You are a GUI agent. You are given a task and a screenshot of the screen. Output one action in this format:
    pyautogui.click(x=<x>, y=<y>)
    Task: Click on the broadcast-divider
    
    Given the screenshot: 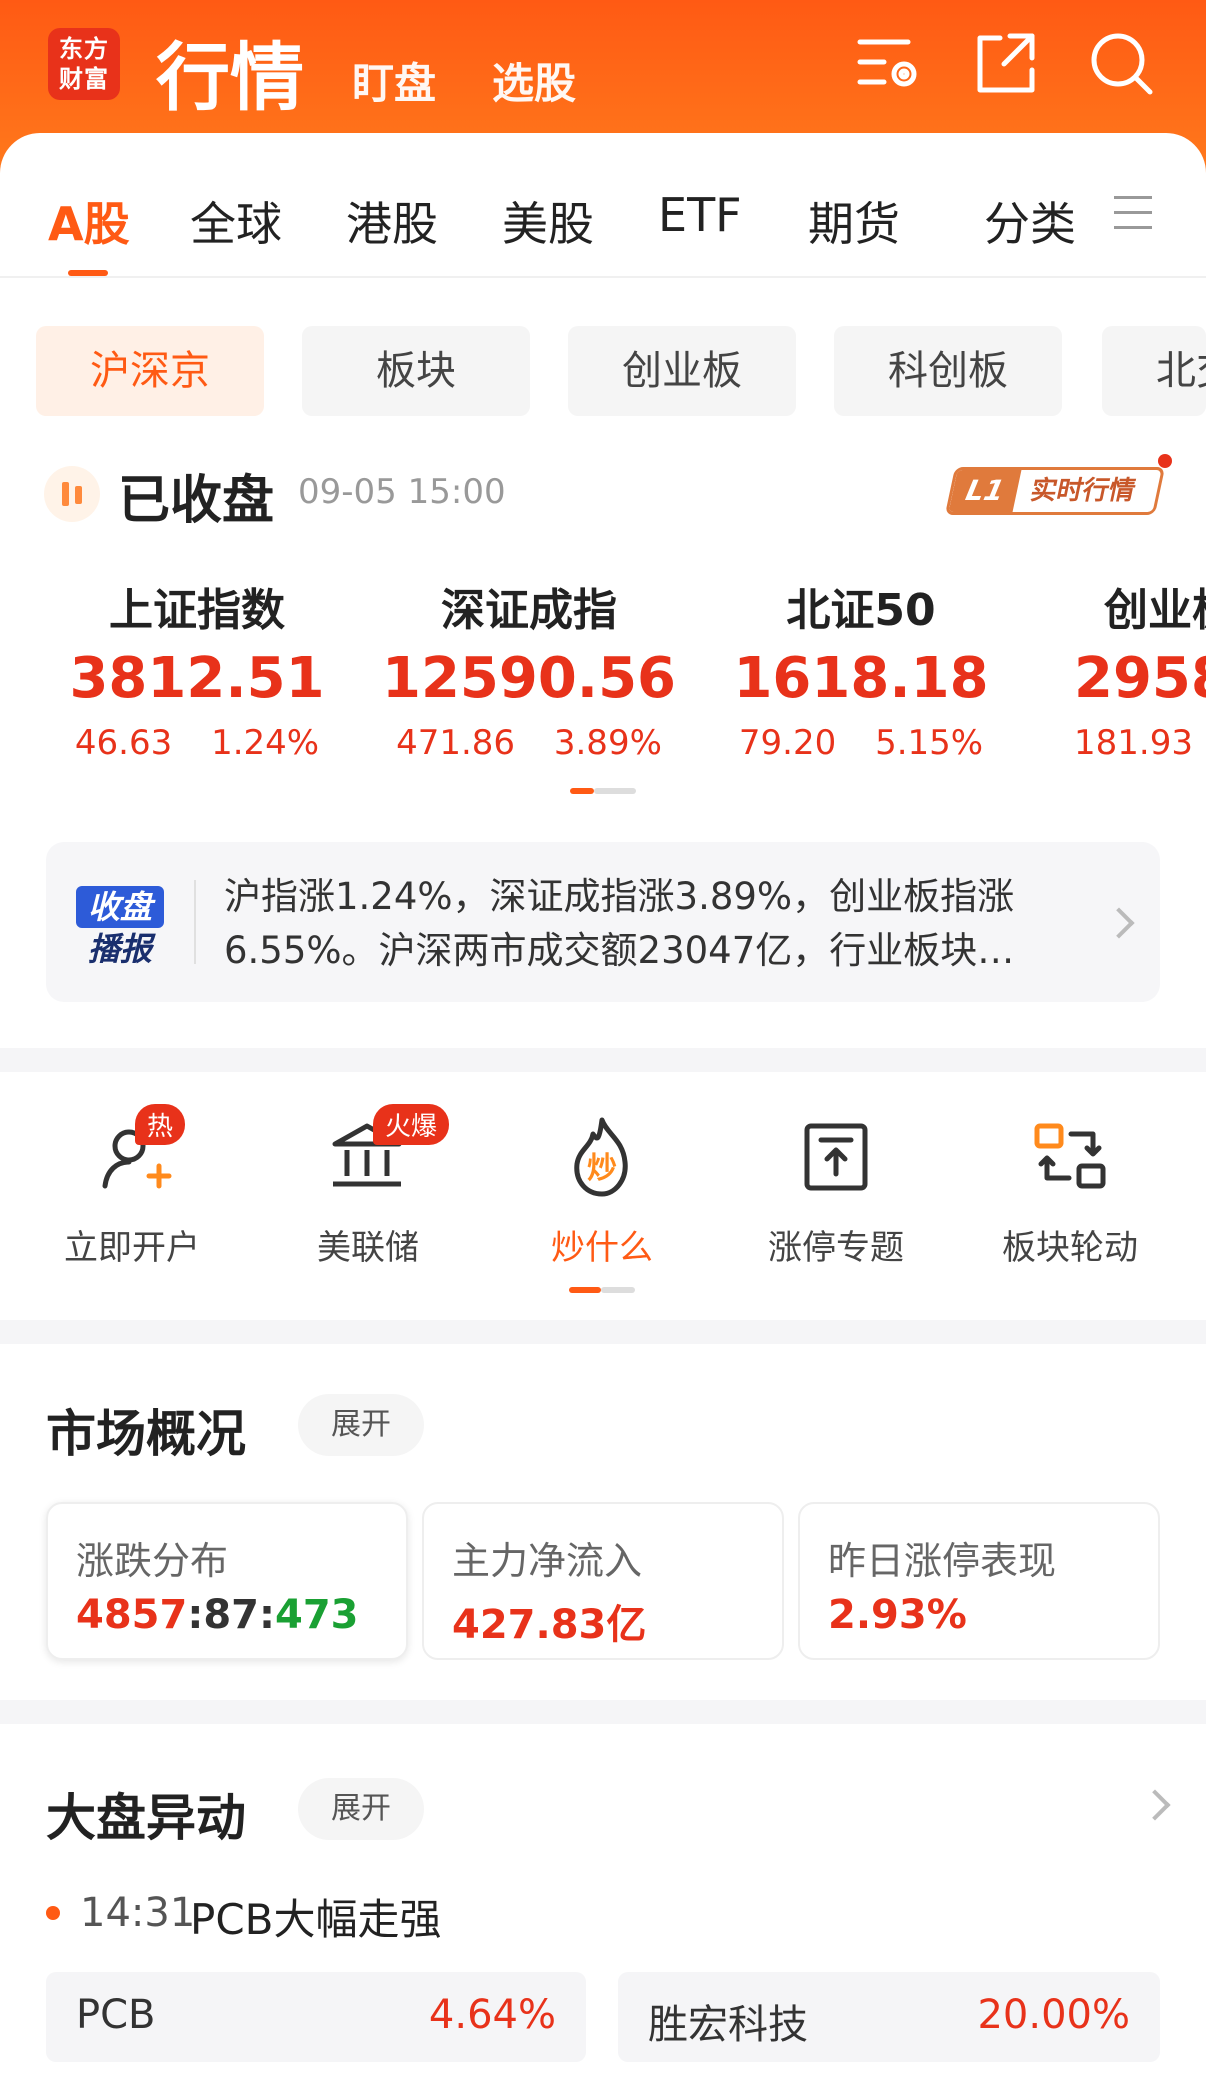 What is the action you would take?
    pyautogui.click(x=195, y=922)
    